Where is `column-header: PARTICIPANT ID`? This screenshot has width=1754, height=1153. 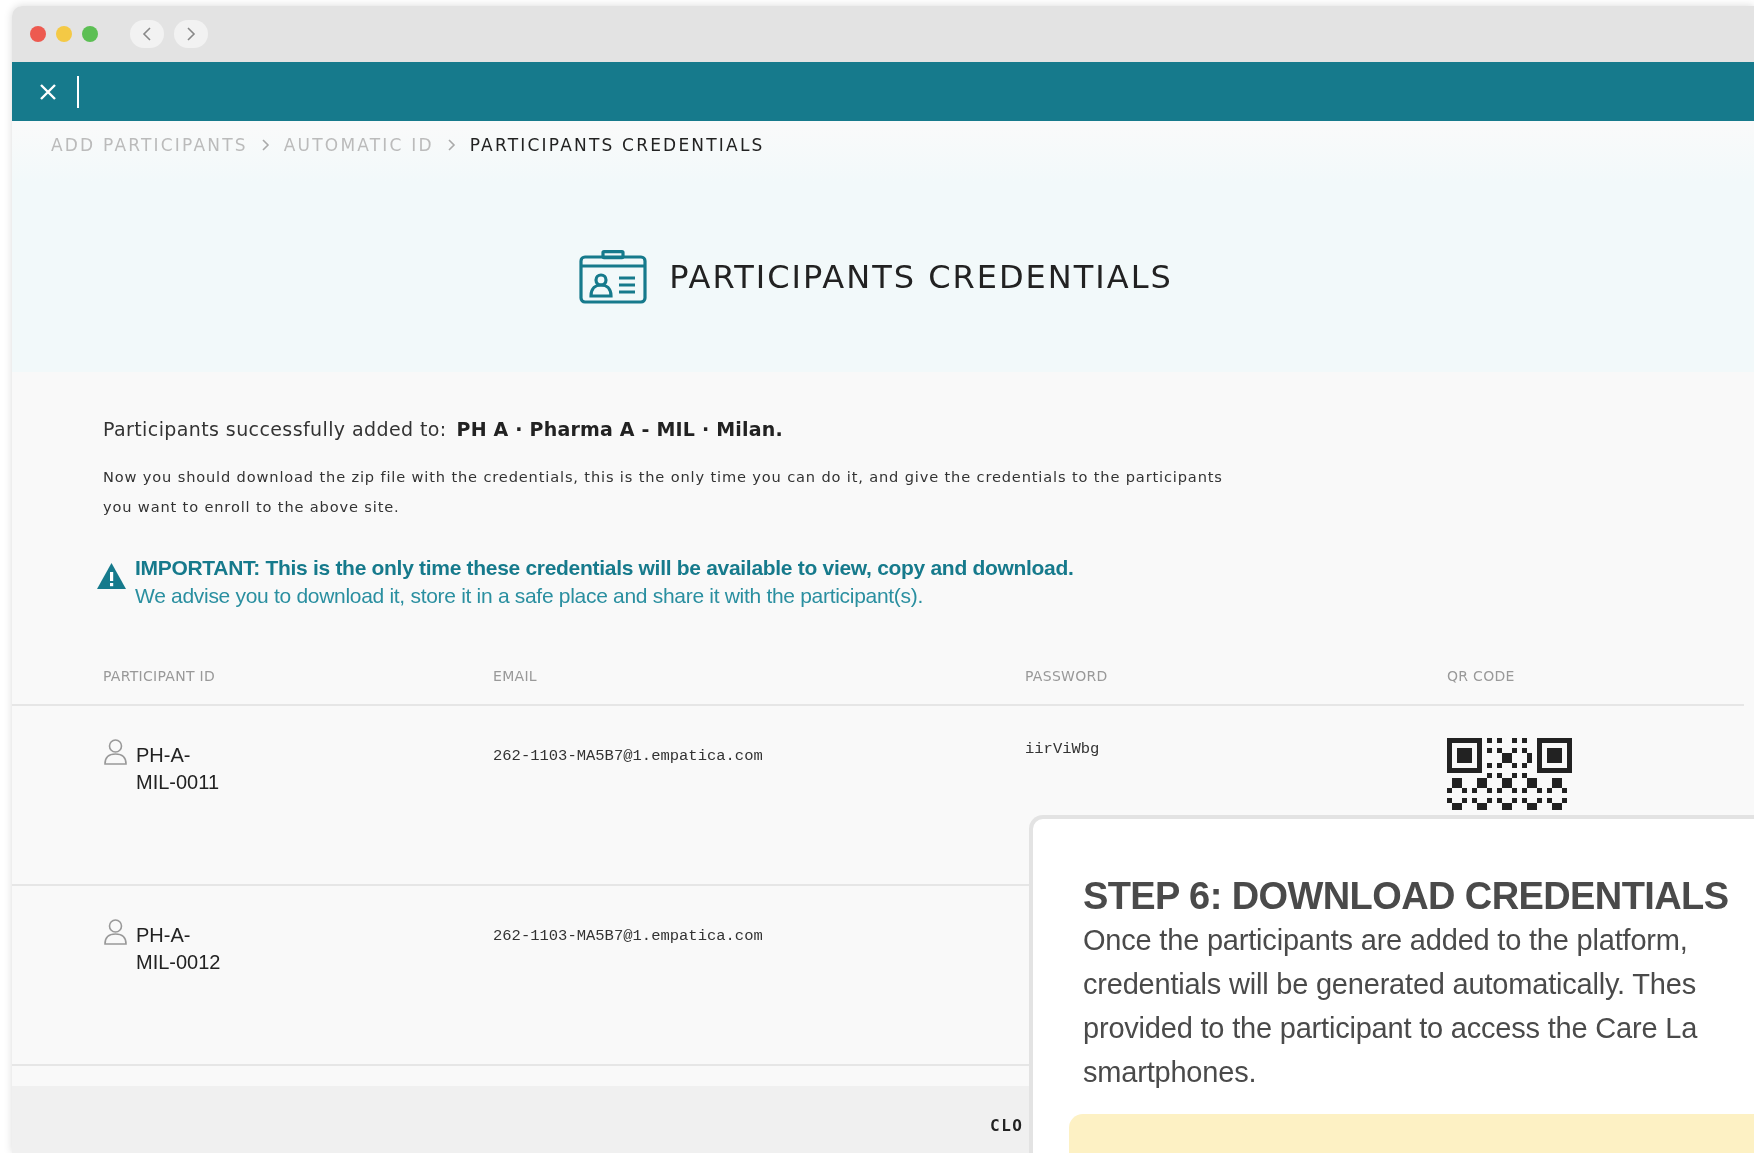
column-header: PARTICIPANT ID is located at coordinates (160, 676).